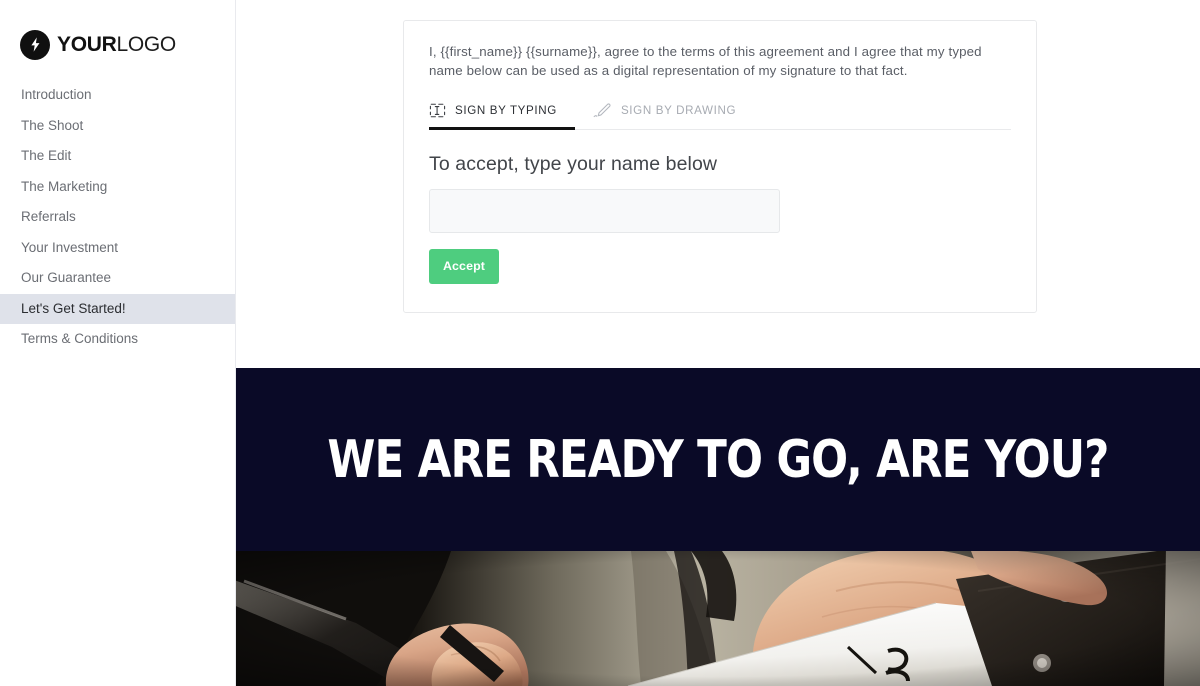  I want to click on form-heading: To accept, type your name below, so click(573, 163).